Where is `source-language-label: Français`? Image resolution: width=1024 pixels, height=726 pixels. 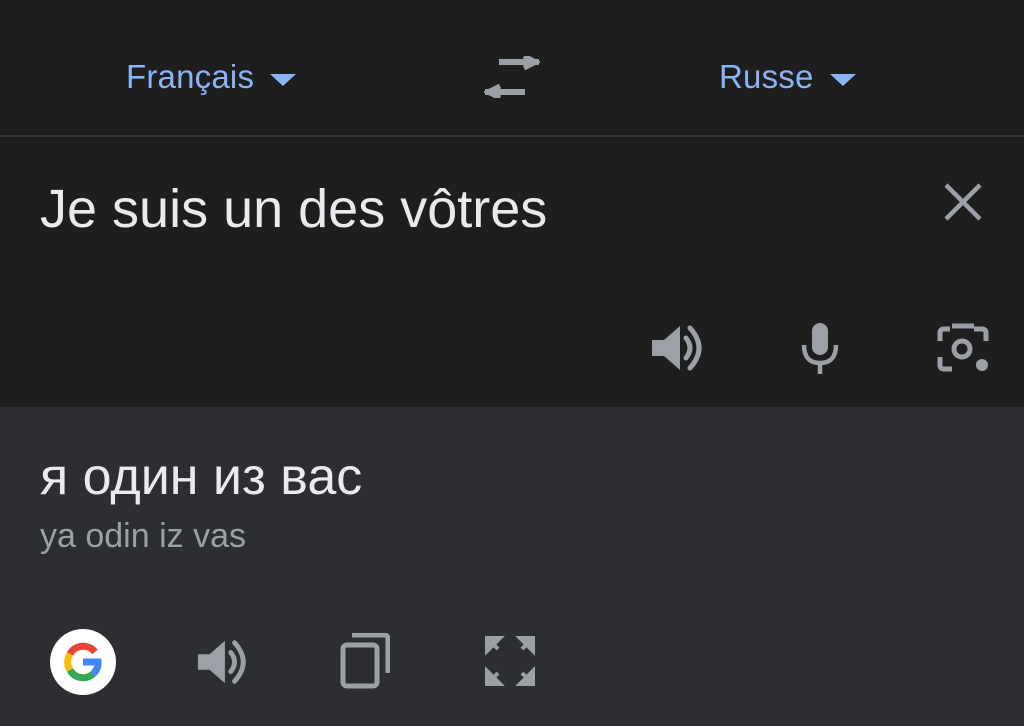
source-language-label: Français is located at coordinates (190, 76).